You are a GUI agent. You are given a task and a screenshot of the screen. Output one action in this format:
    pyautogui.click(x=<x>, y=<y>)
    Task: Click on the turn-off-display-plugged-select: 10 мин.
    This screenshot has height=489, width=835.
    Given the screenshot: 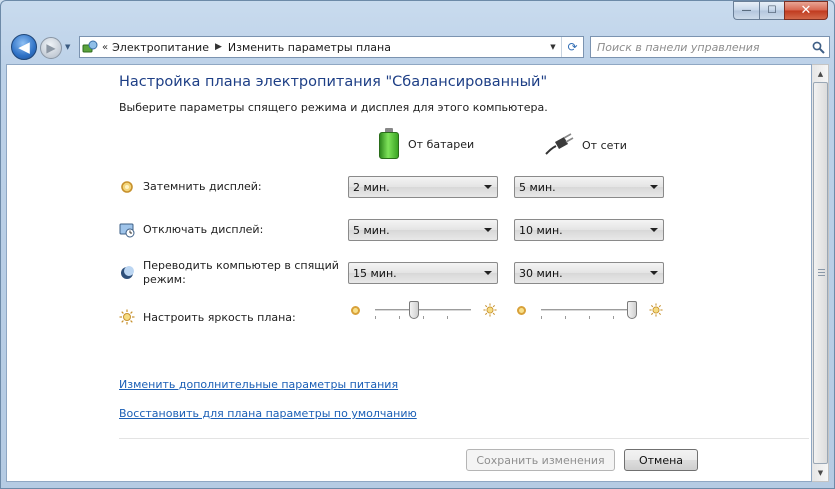 What is the action you would take?
    pyautogui.click(x=589, y=230)
    